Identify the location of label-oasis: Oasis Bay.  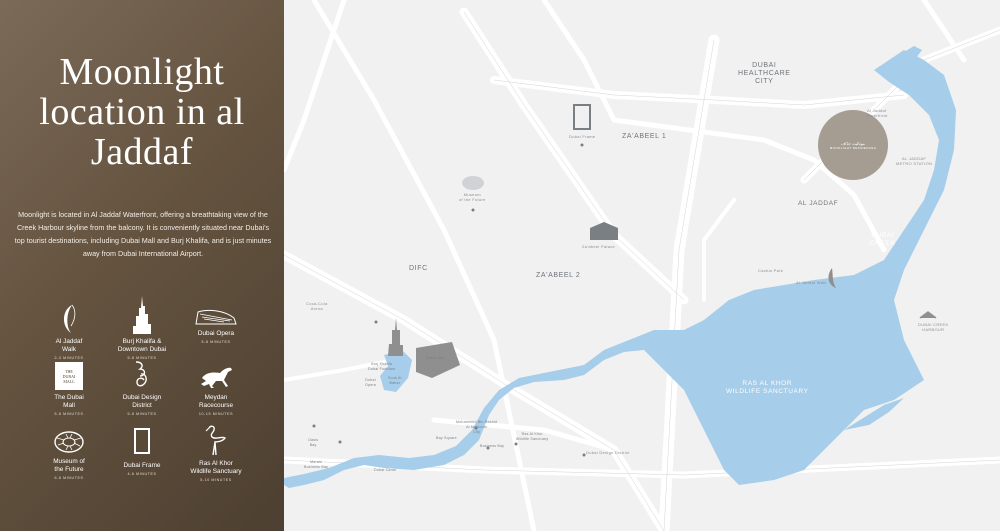
(313, 442).